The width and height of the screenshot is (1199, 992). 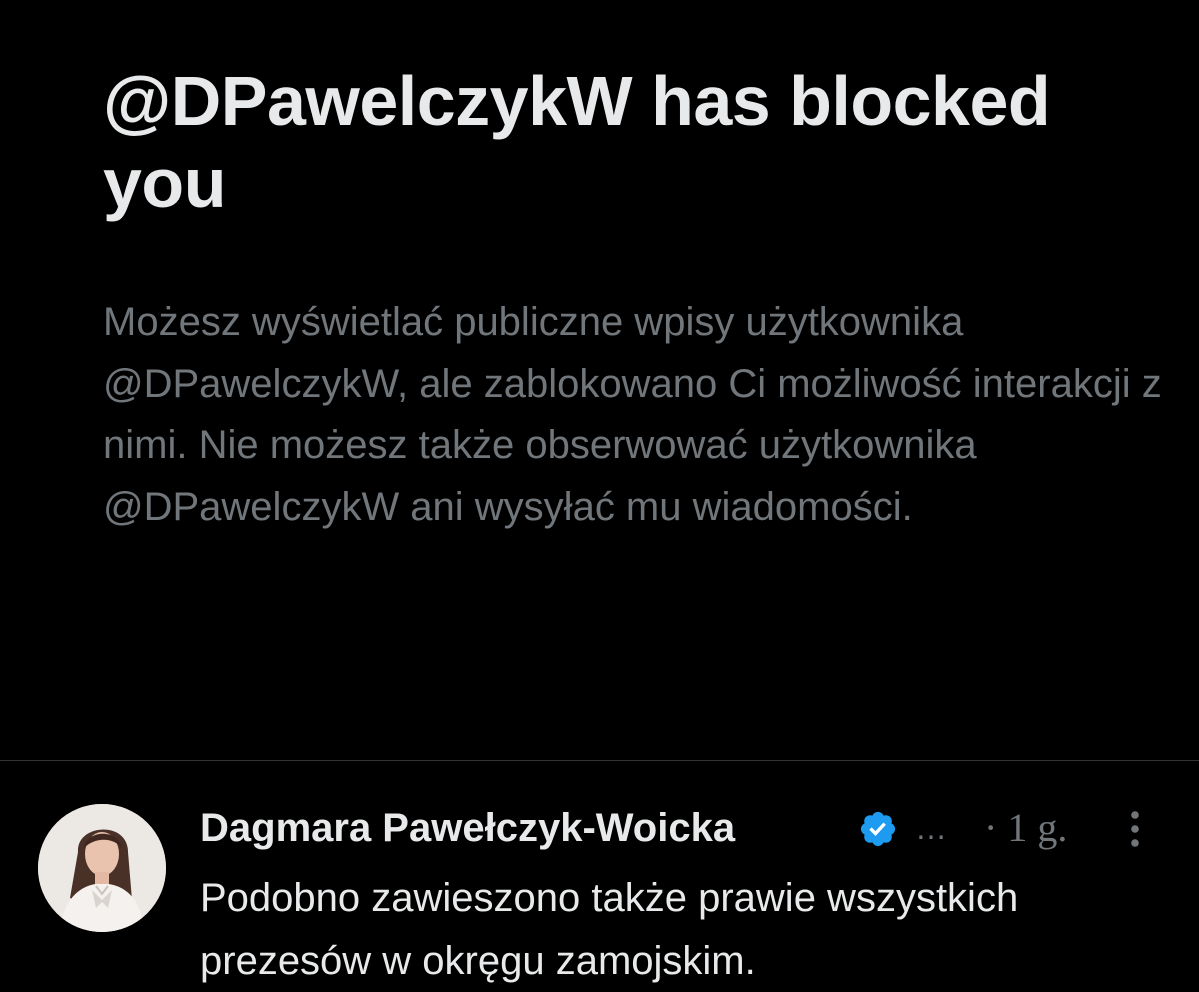 I want to click on avatar, so click(x=102, y=868).